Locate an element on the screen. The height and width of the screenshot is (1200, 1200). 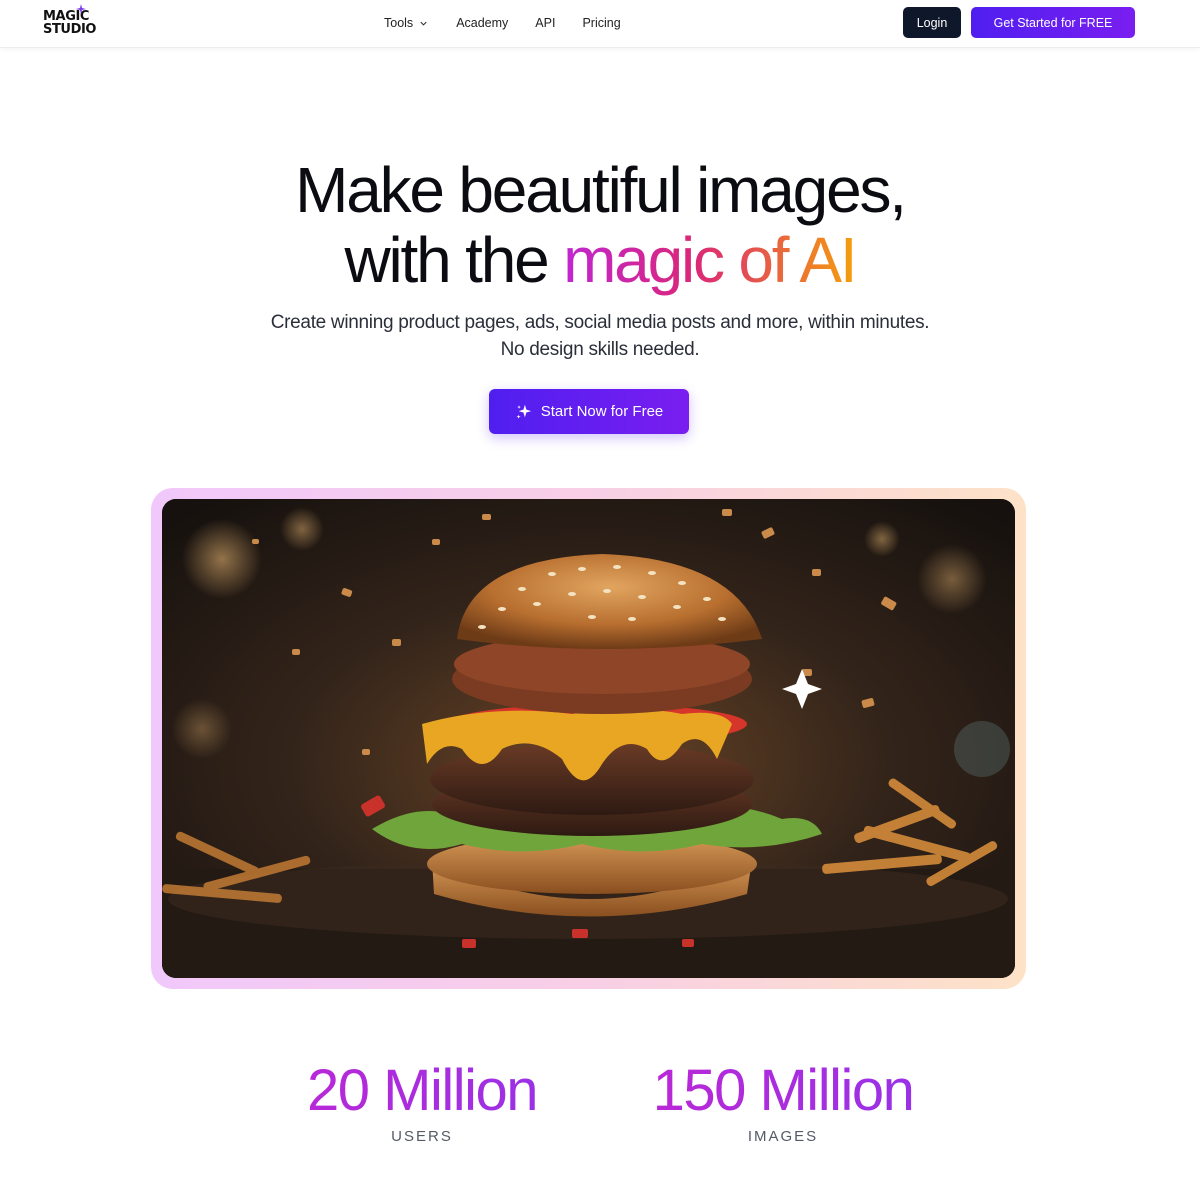
start-now-button: Start Now for Free is located at coordinates (589, 411).